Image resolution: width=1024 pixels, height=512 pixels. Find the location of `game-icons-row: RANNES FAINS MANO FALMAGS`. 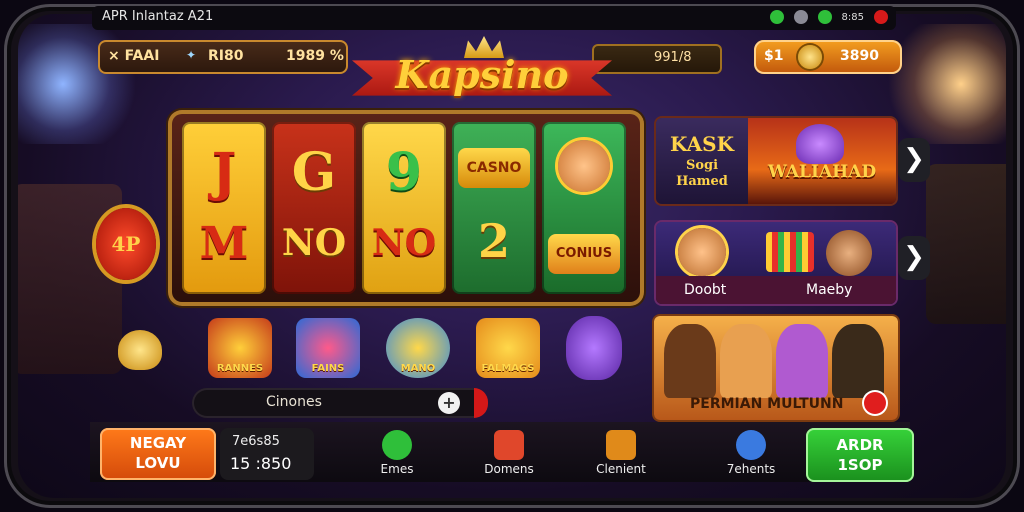

game-icons-row: RANNES FAINS MANO FALMAGS is located at coordinates (410, 353).